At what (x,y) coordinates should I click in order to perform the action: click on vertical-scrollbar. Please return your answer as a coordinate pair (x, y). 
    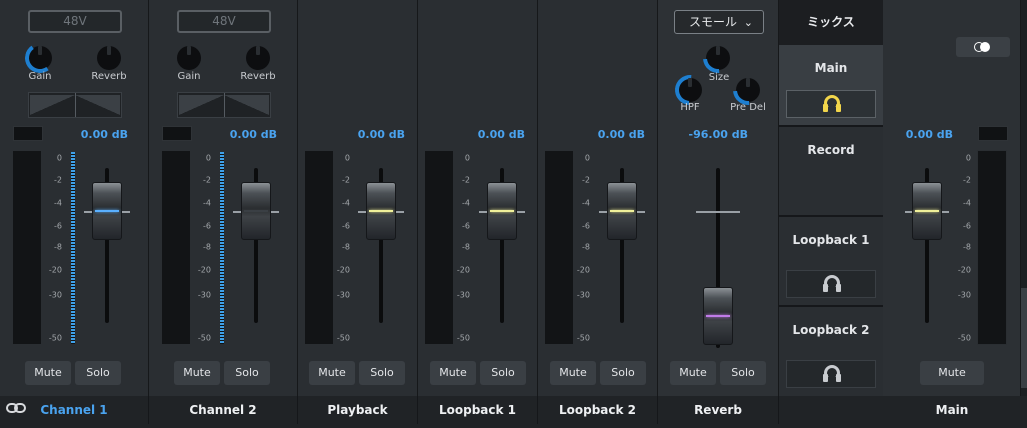
    Looking at the image, I should click on (1024, 338).